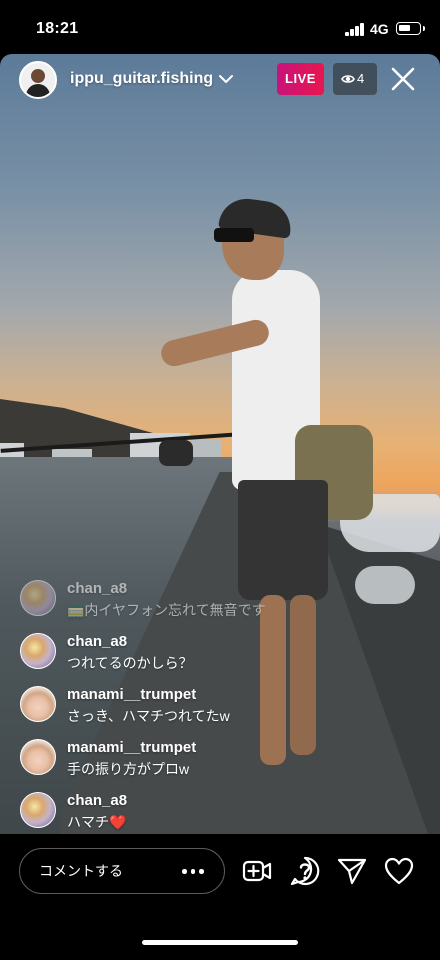 The image size is (440, 960). Describe the element at coordinates (355, 29) in the screenshot. I see `signal-icon` at that location.